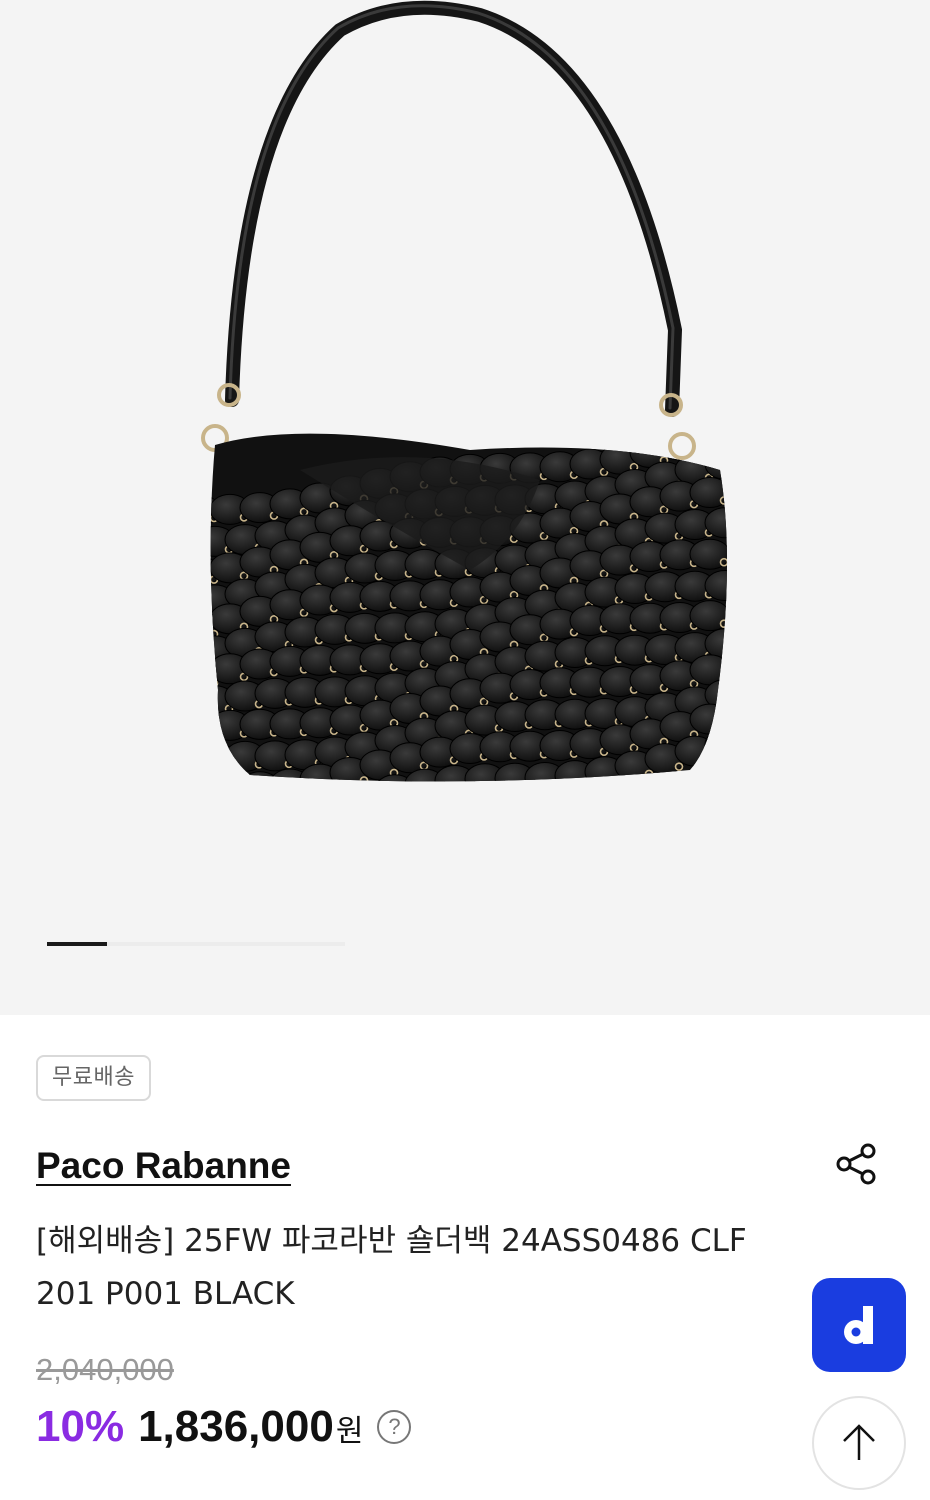 The height and width of the screenshot is (1500, 930). I want to click on gallery-progress-indicator, so click(77, 944).